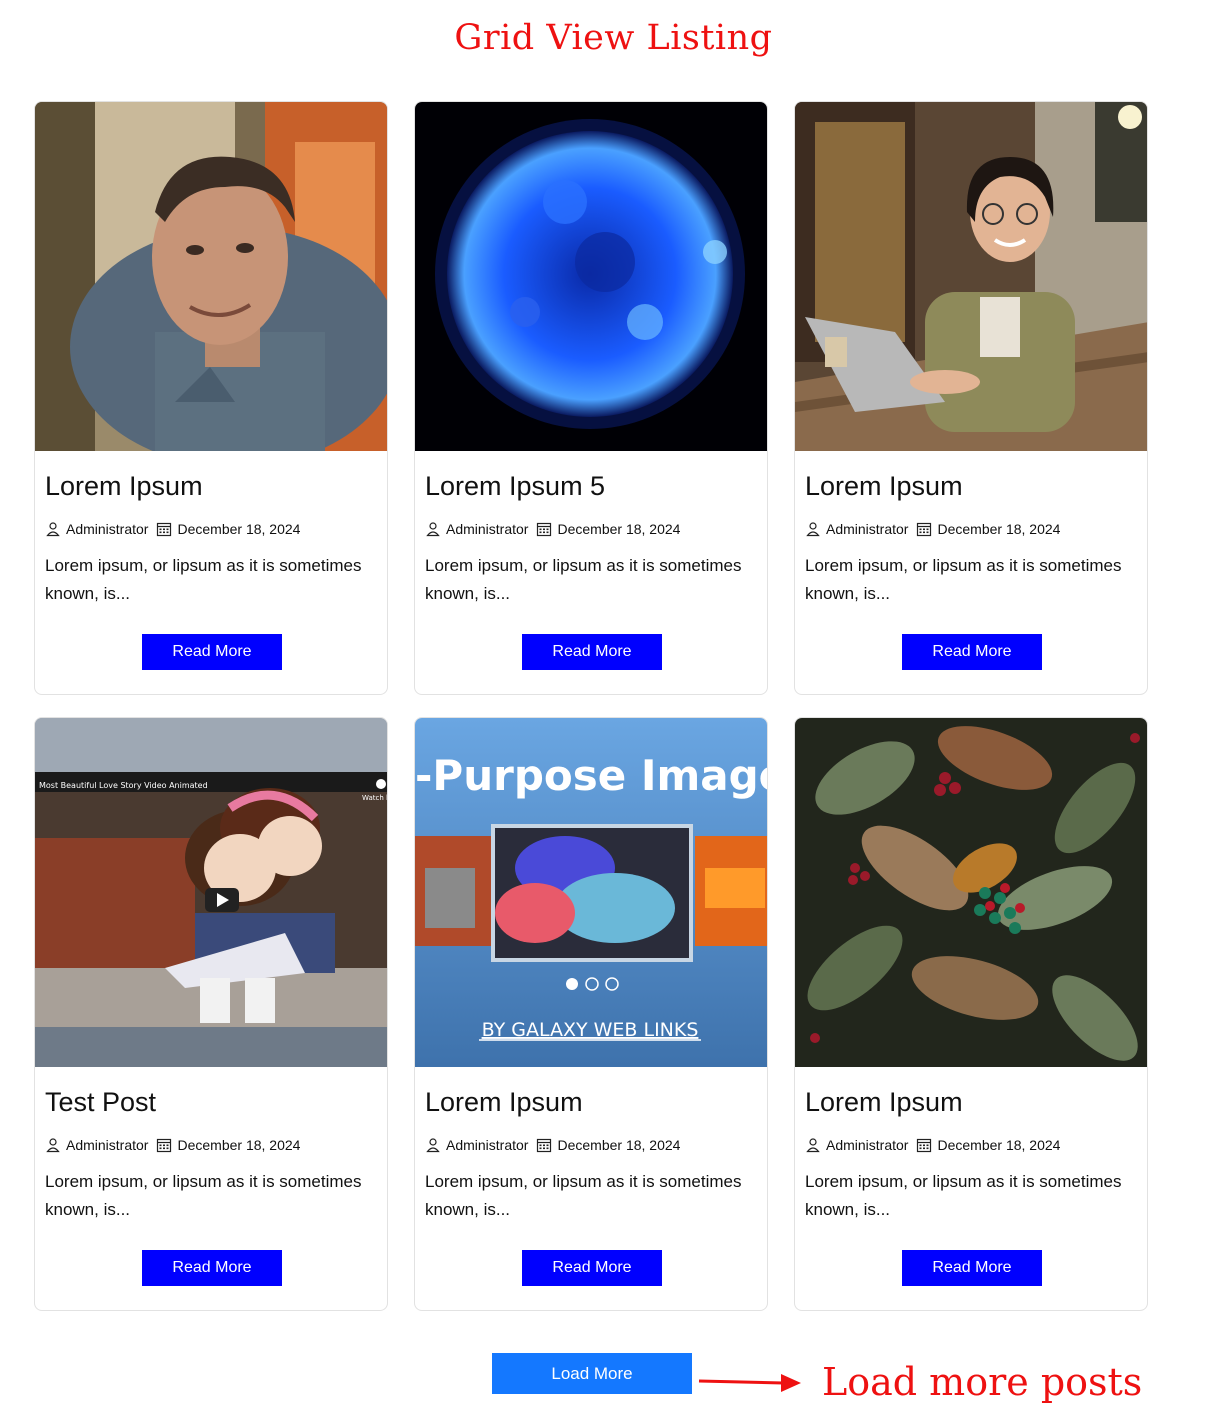 The width and height of the screenshot is (1207, 1422). I want to click on post-thumbnail: -Purpose Image - BY GALAXY WEB LINKS, so click(591, 892).